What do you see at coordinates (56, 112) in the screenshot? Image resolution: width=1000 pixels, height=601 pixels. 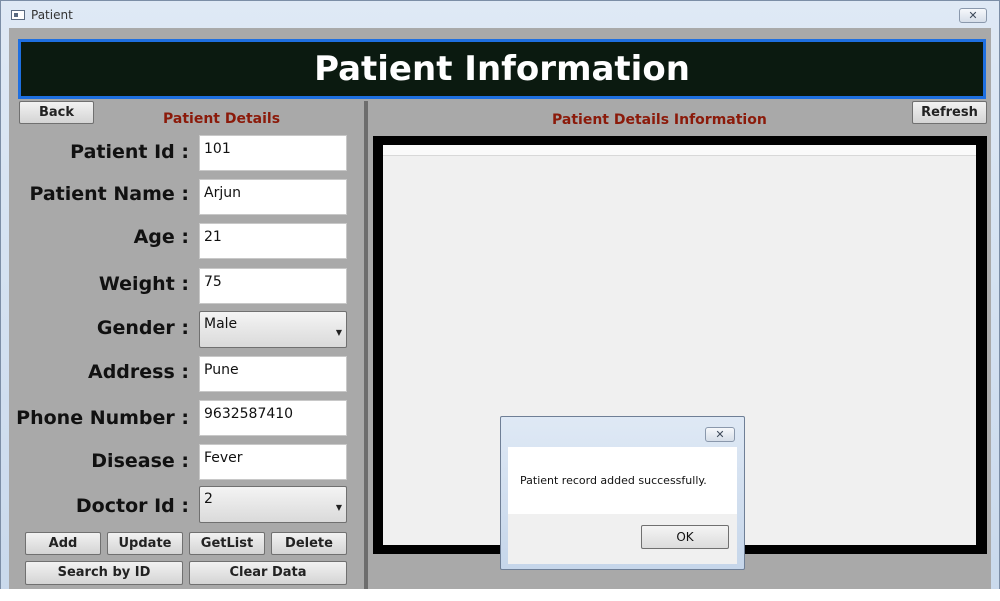 I see `back-button: Back` at bounding box center [56, 112].